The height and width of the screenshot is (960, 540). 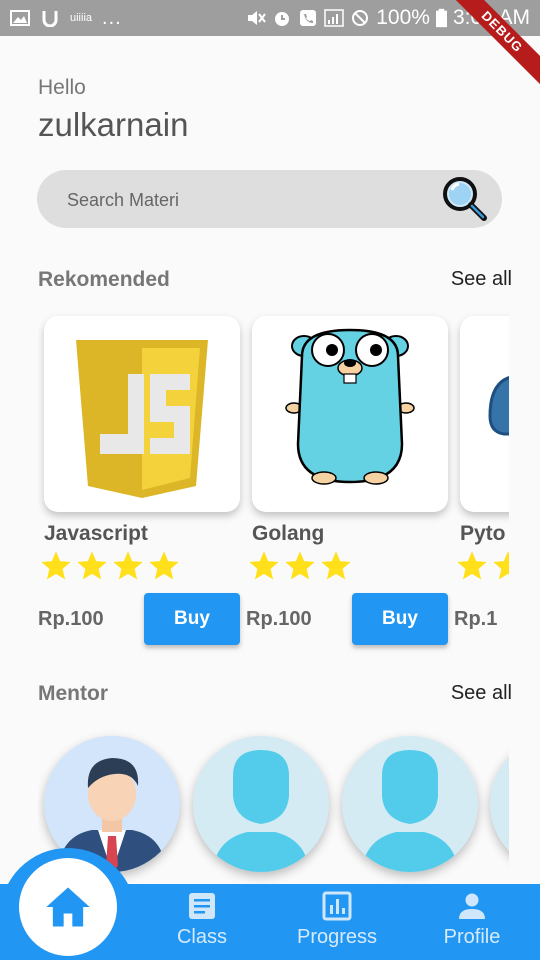 I want to click on nav-item-profile: Profile, so click(x=472, y=919).